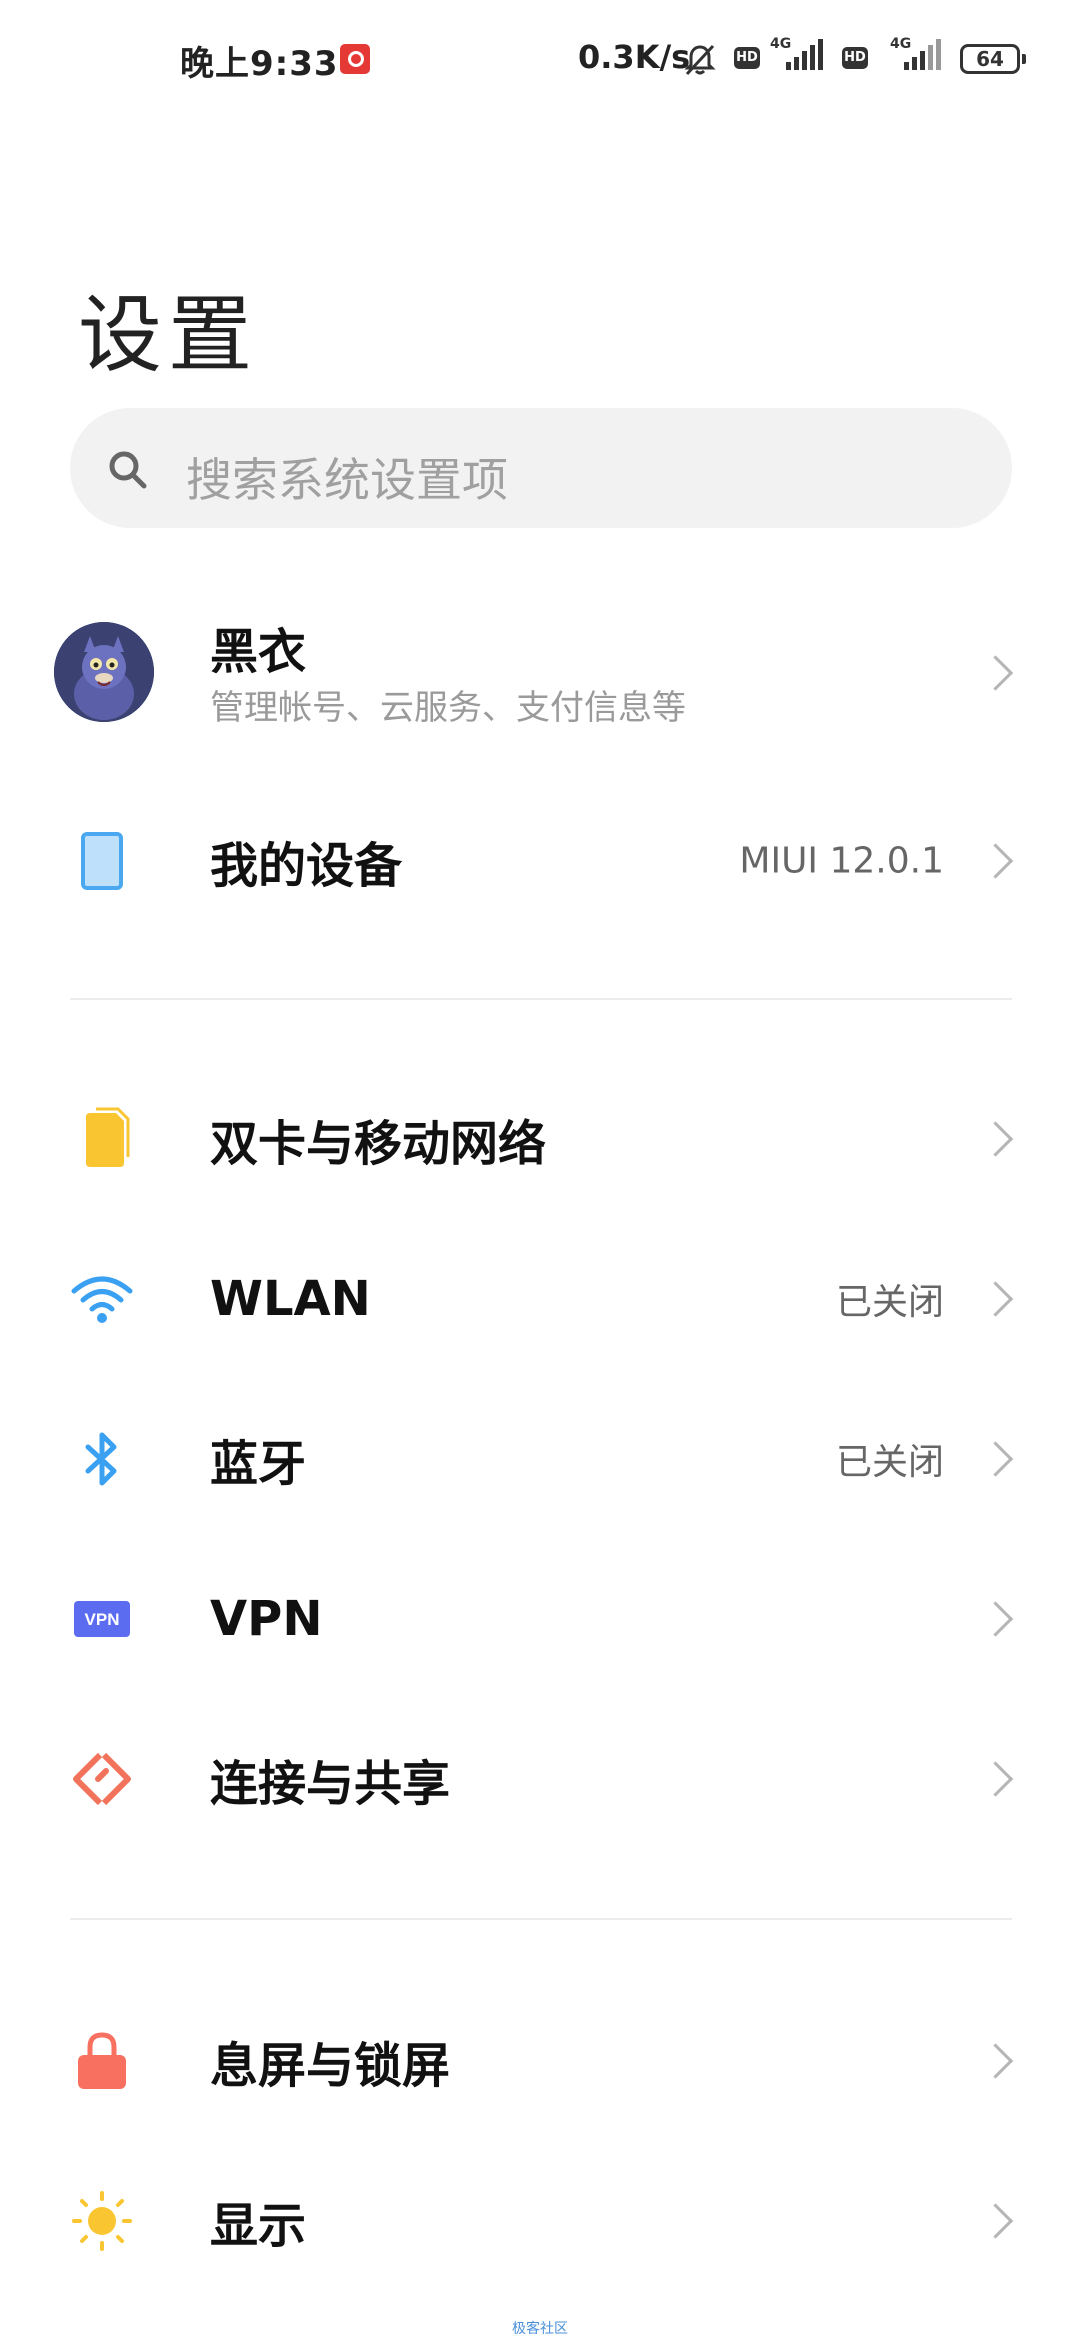 The width and height of the screenshot is (1080, 2340). Describe the element at coordinates (889, 1302) in the screenshot. I see `wlan-status: 已关闭` at that location.